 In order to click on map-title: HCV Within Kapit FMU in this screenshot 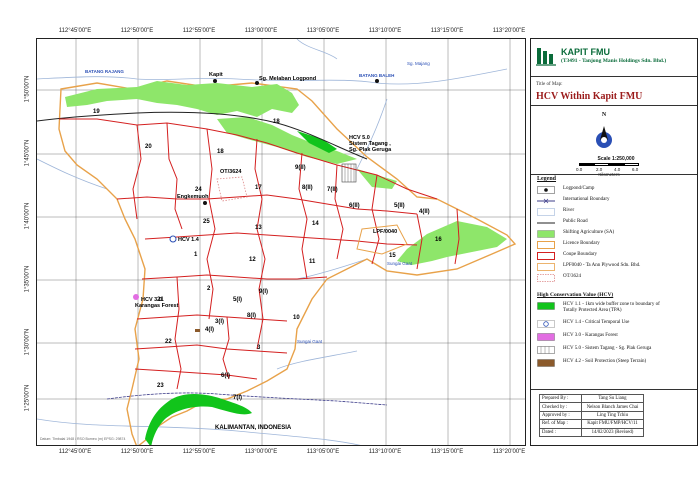, I will do `click(589, 96)`.